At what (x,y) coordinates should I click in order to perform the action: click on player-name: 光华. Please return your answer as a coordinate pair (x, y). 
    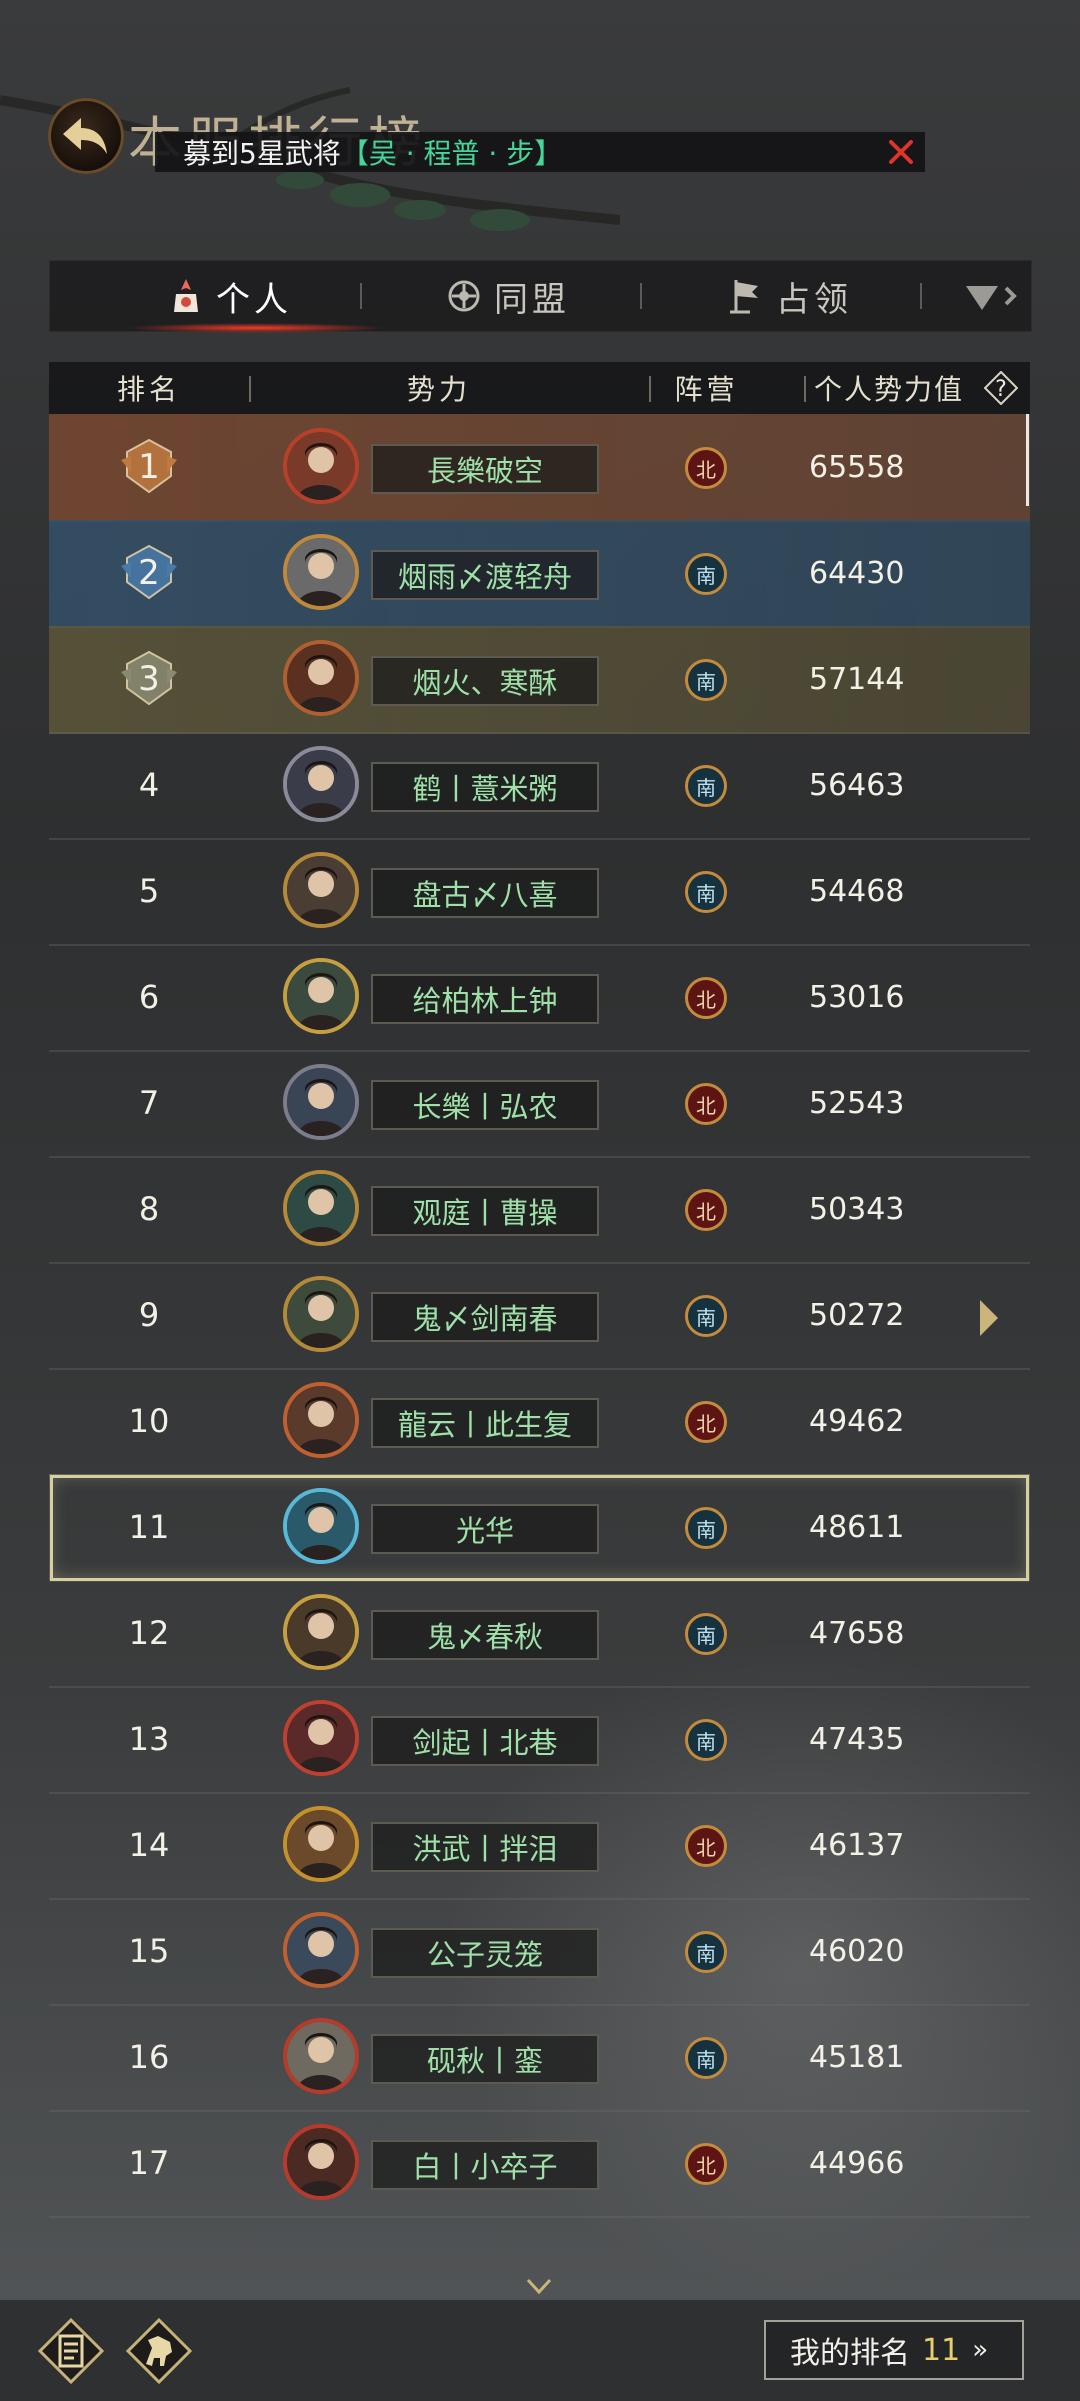
    Looking at the image, I should click on (485, 1529).